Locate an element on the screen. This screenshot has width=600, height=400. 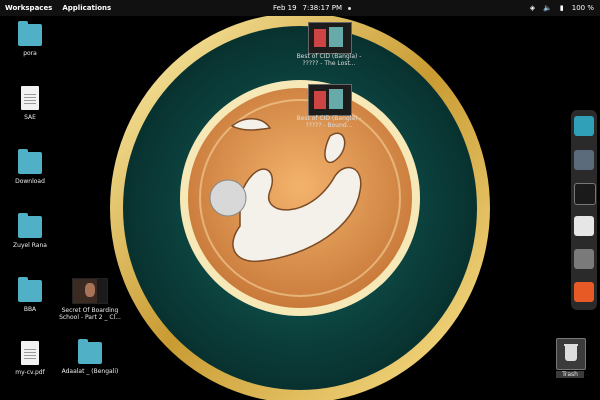
desktop-icon-label: my-cv.pdf is located at coordinates (30, 372).